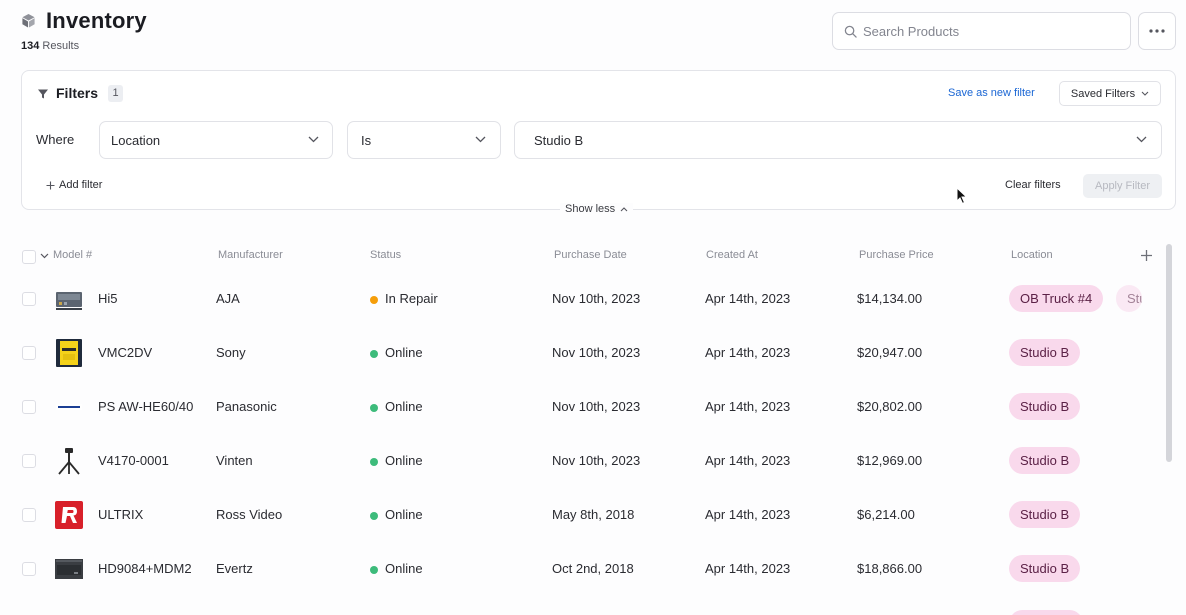 This screenshot has height=615, width=1186. Describe the element at coordinates (1146, 255) in the screenshot. I see `add-column-icon` at that location.